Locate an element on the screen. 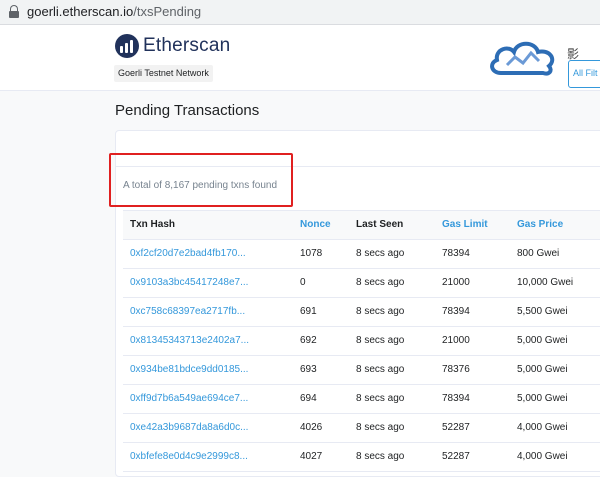 The image size is (600, 477). etherscan-logo-icon is located at coordinates (127, 46).